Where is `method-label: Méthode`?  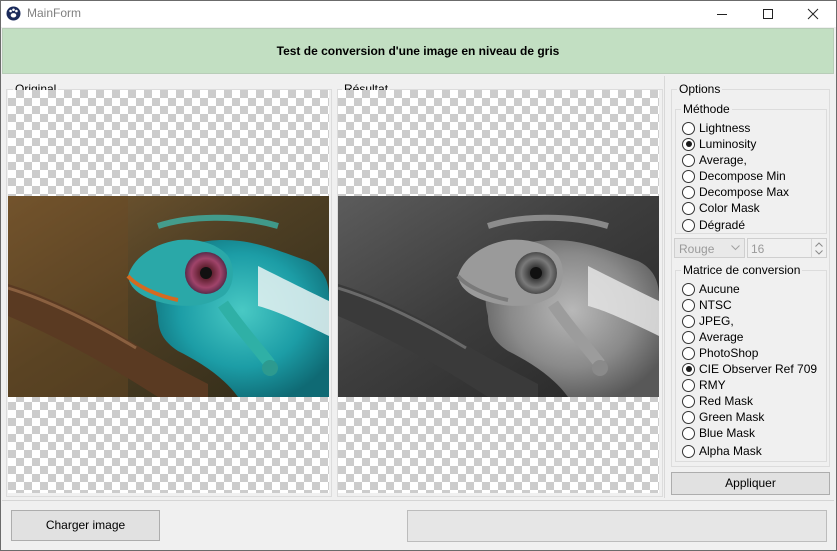
method-label: Méthode is located at coordinates (706, 109).